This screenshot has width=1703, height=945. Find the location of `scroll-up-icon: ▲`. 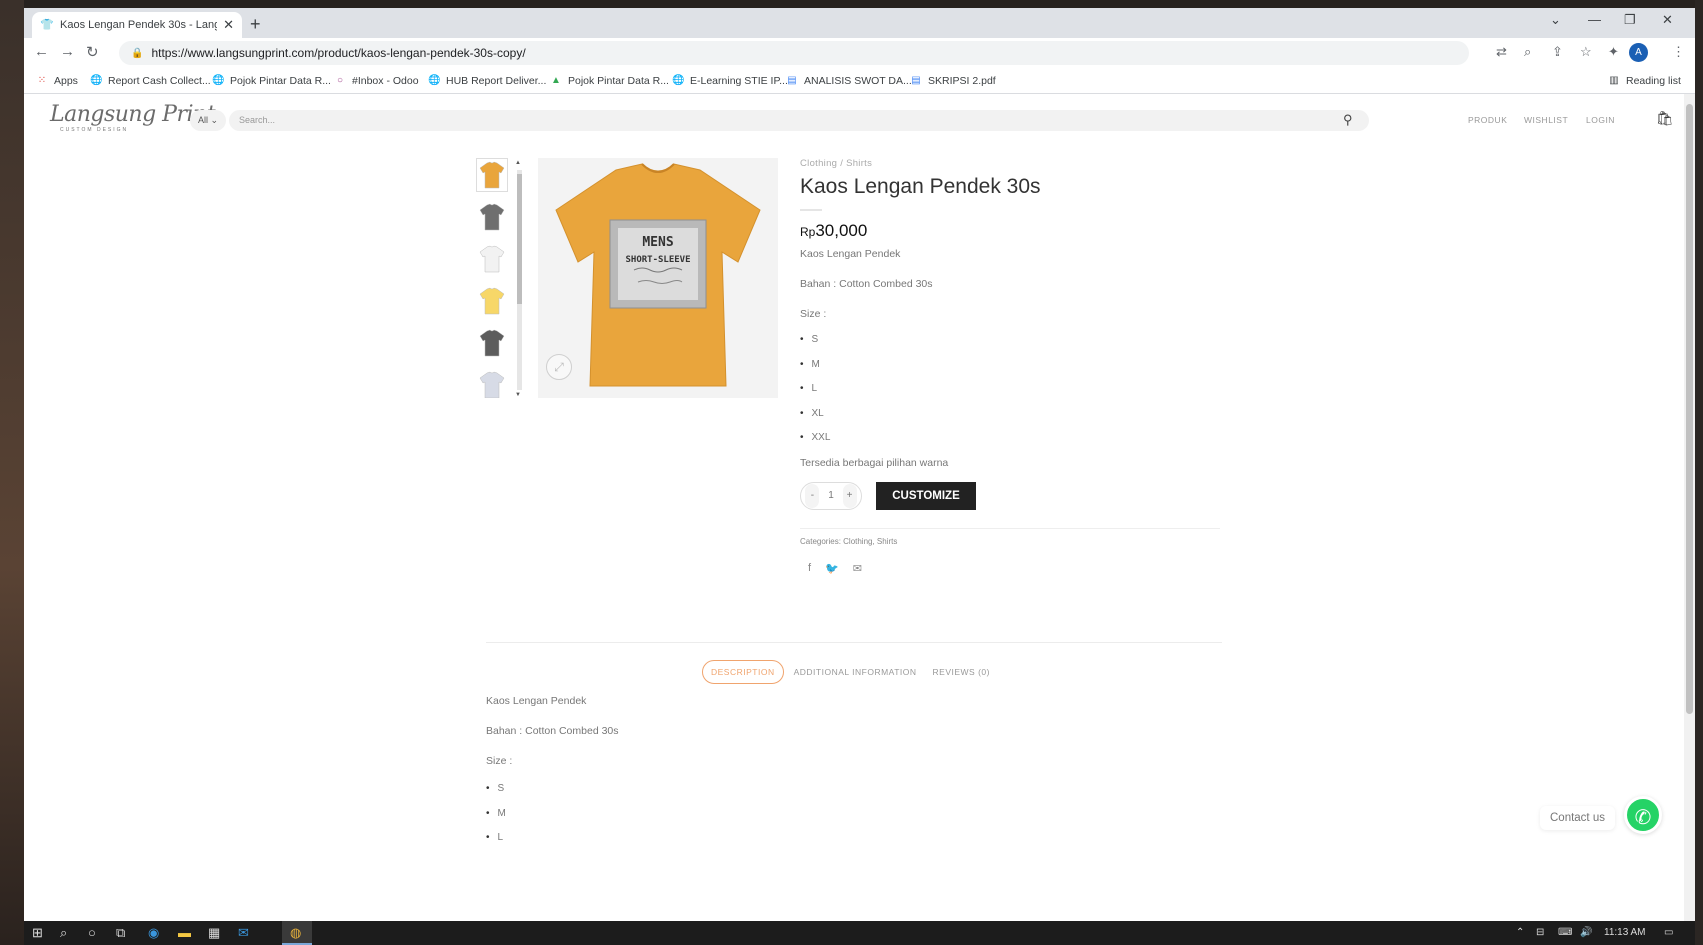

scroll-up-icon: ▲ is located at coordinates (518, 163).